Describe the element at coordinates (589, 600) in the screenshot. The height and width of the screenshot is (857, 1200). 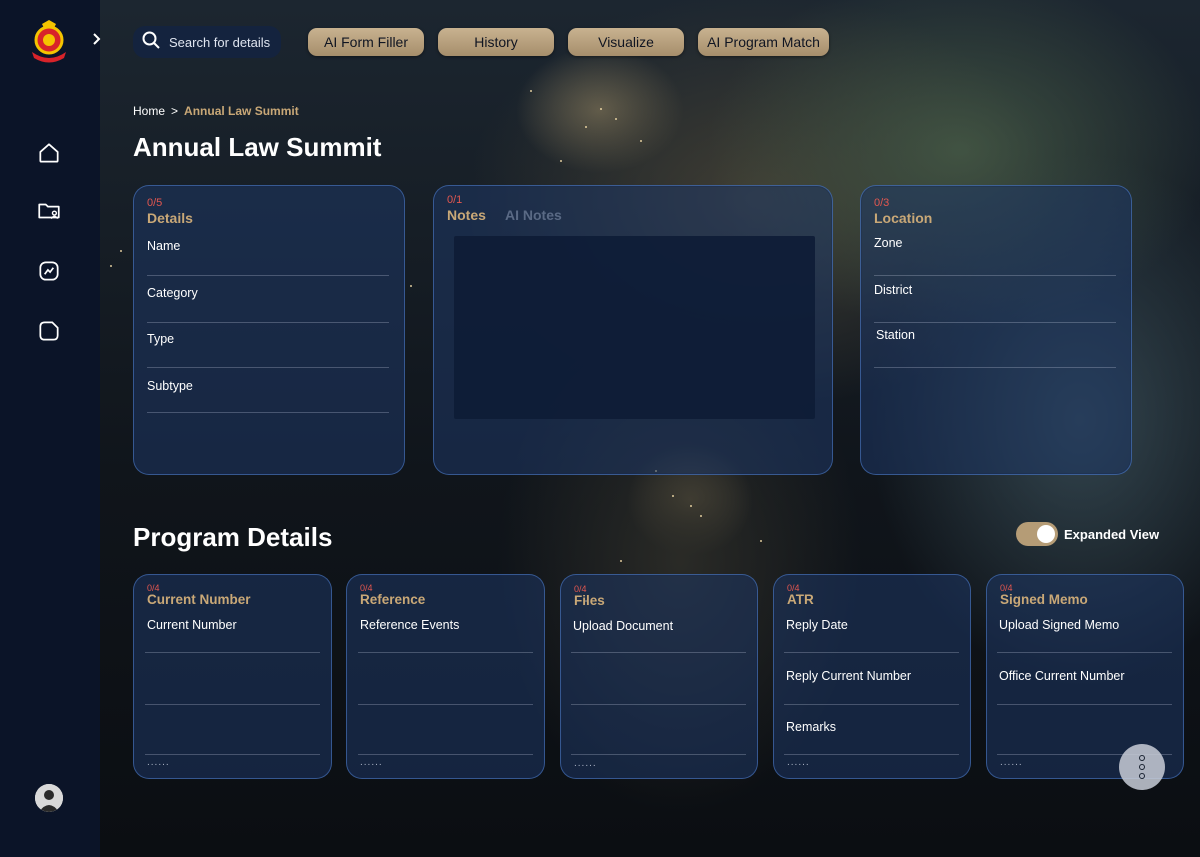
I see `card-title: Files` at that location.